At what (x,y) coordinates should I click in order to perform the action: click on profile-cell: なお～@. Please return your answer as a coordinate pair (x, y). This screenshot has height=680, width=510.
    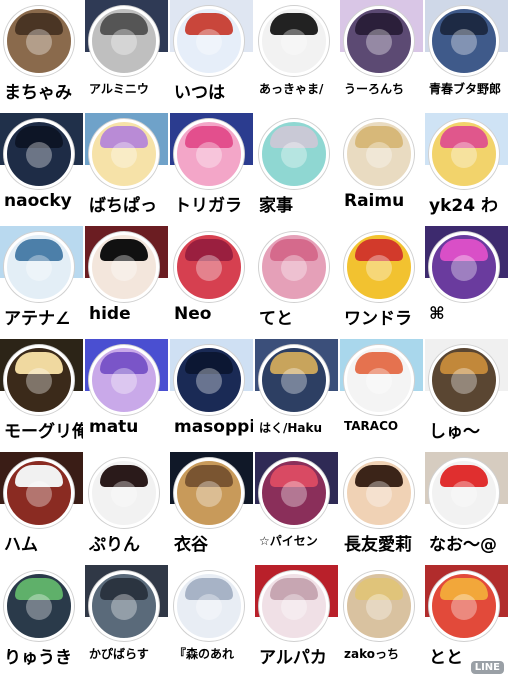
    Looking at the image, I should click on (466, 507).